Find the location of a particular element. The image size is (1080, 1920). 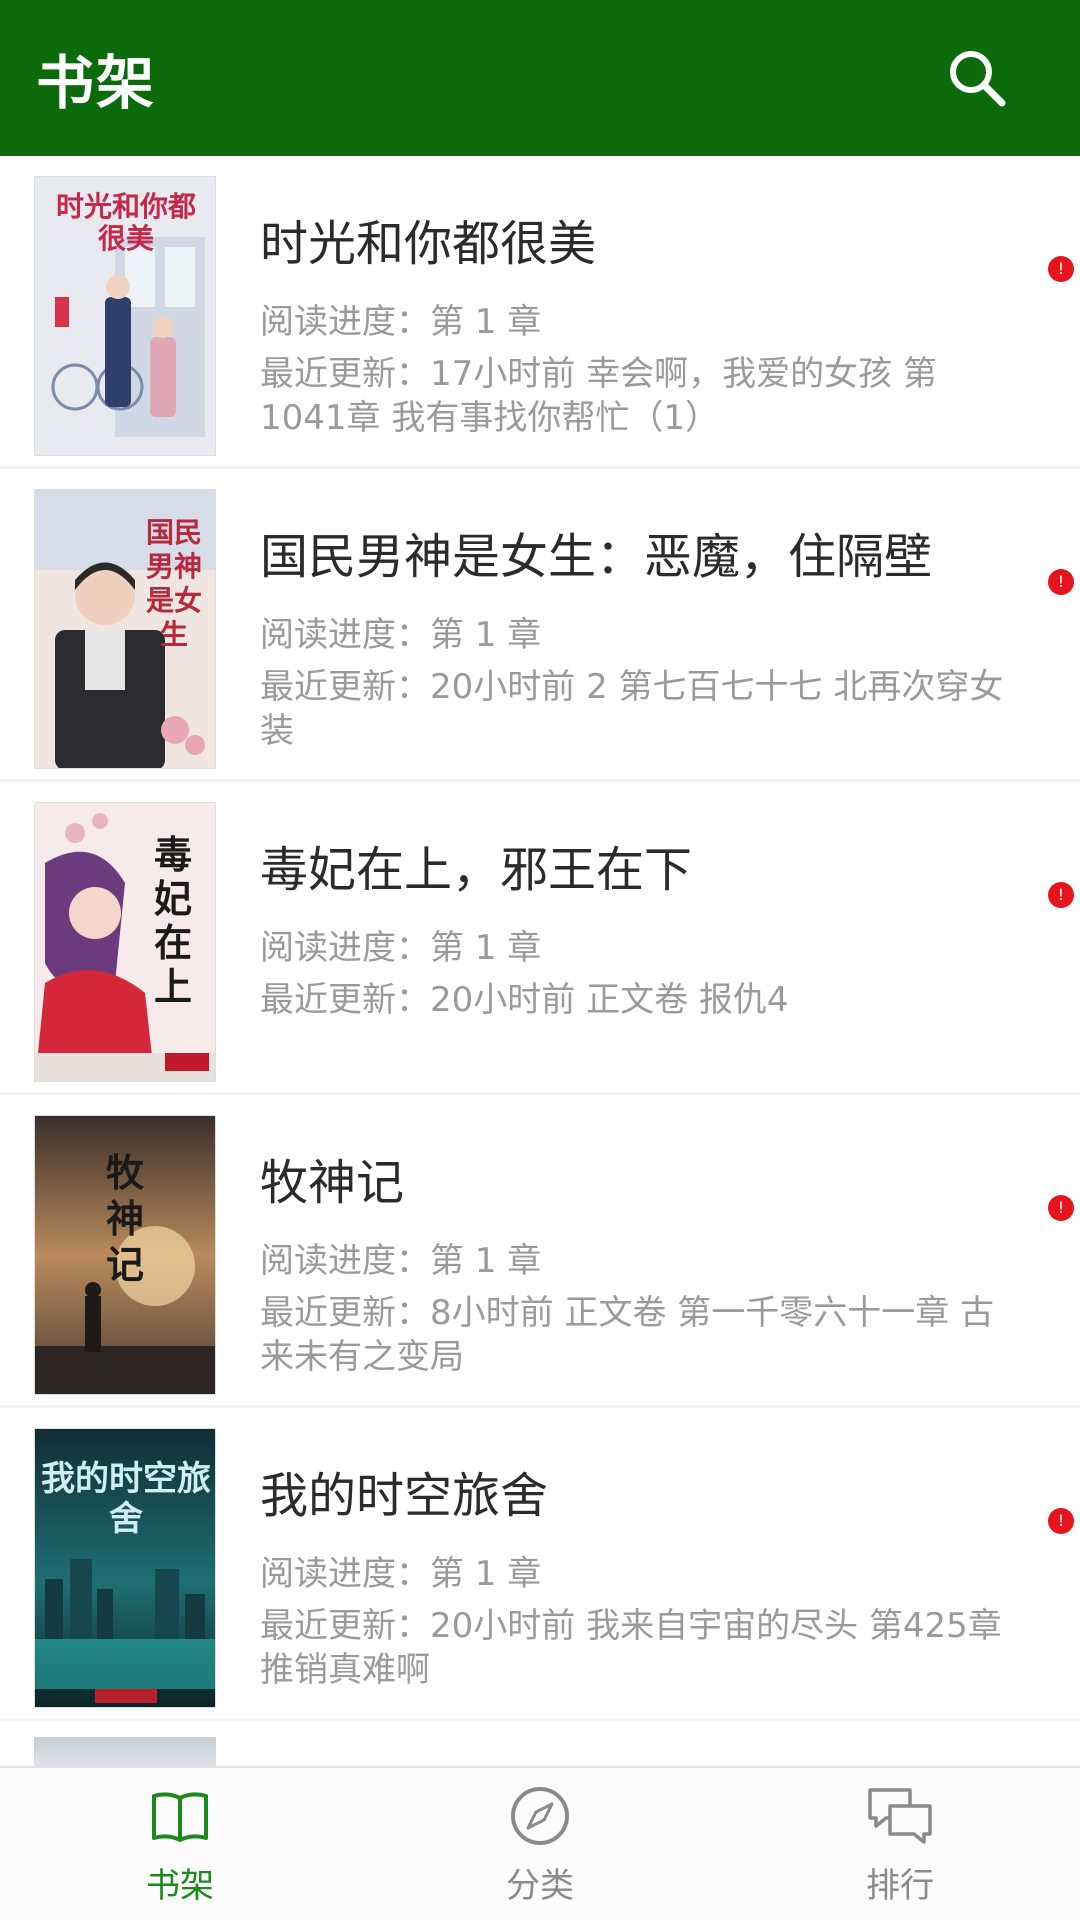

latest-update: 最近更新：20小时前 我来自宇宙的尽头 第425章 推销真难啊 is located at coordinates (631, 1648).